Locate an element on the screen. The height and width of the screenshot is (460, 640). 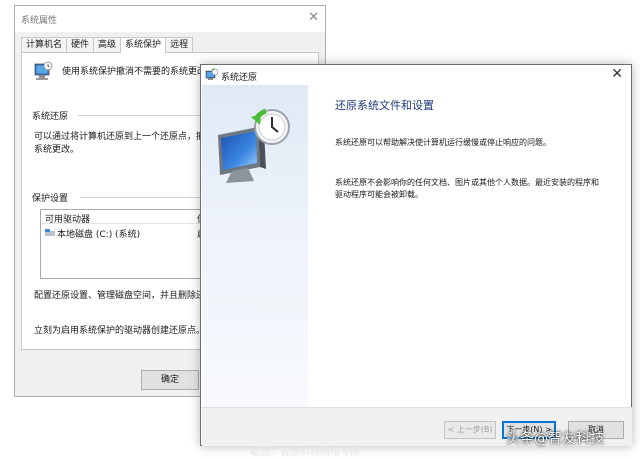
list-item: 本地磁盘 (C:) (系统) 启 is located at coordinates (130, 233).